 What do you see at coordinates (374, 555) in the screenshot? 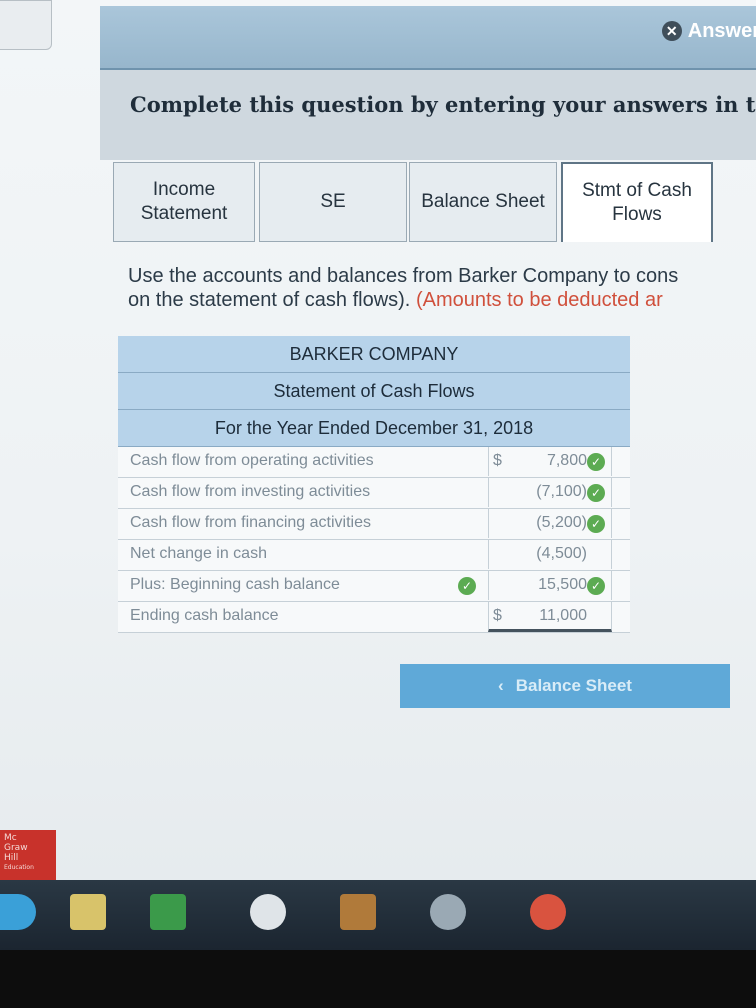
I see `table-row: Net change in cash (4,500)` at bounding box center [374, 555].